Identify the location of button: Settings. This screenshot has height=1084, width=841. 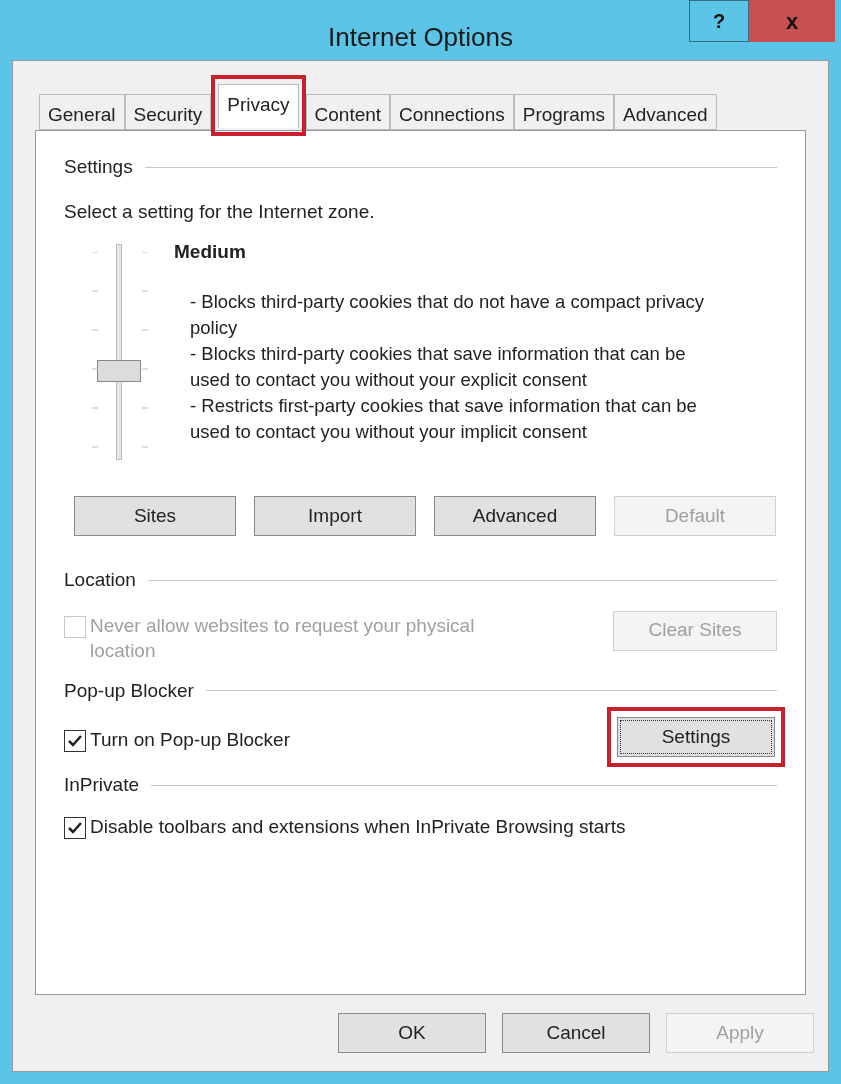
(696, 737).